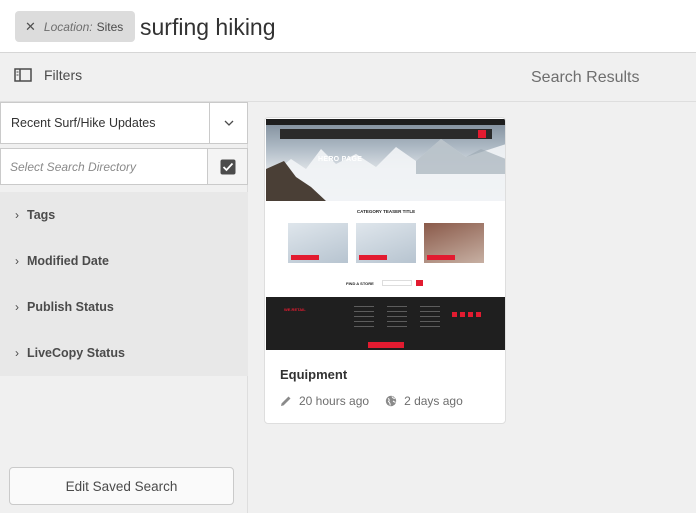 Image resolution: width=696 pixels, height=513 pixels. Describe the element at coordinates (340, 159) in the screenshot. I see `thumb-hero-title: HERO PAGE` at that location.